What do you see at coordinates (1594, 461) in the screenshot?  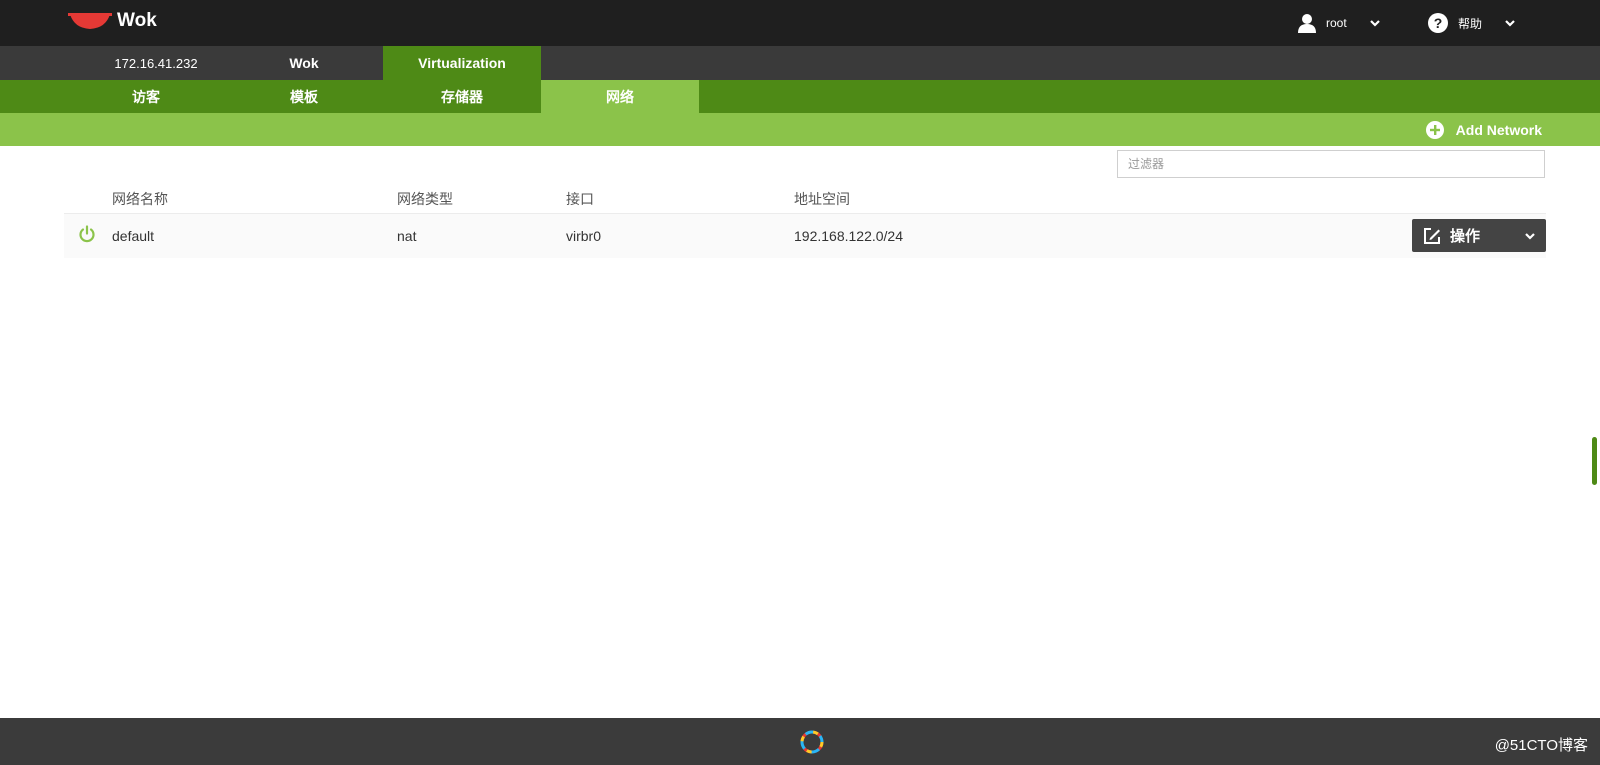 I see `scrollbar-thumb` at bounding box center [1594, 461].